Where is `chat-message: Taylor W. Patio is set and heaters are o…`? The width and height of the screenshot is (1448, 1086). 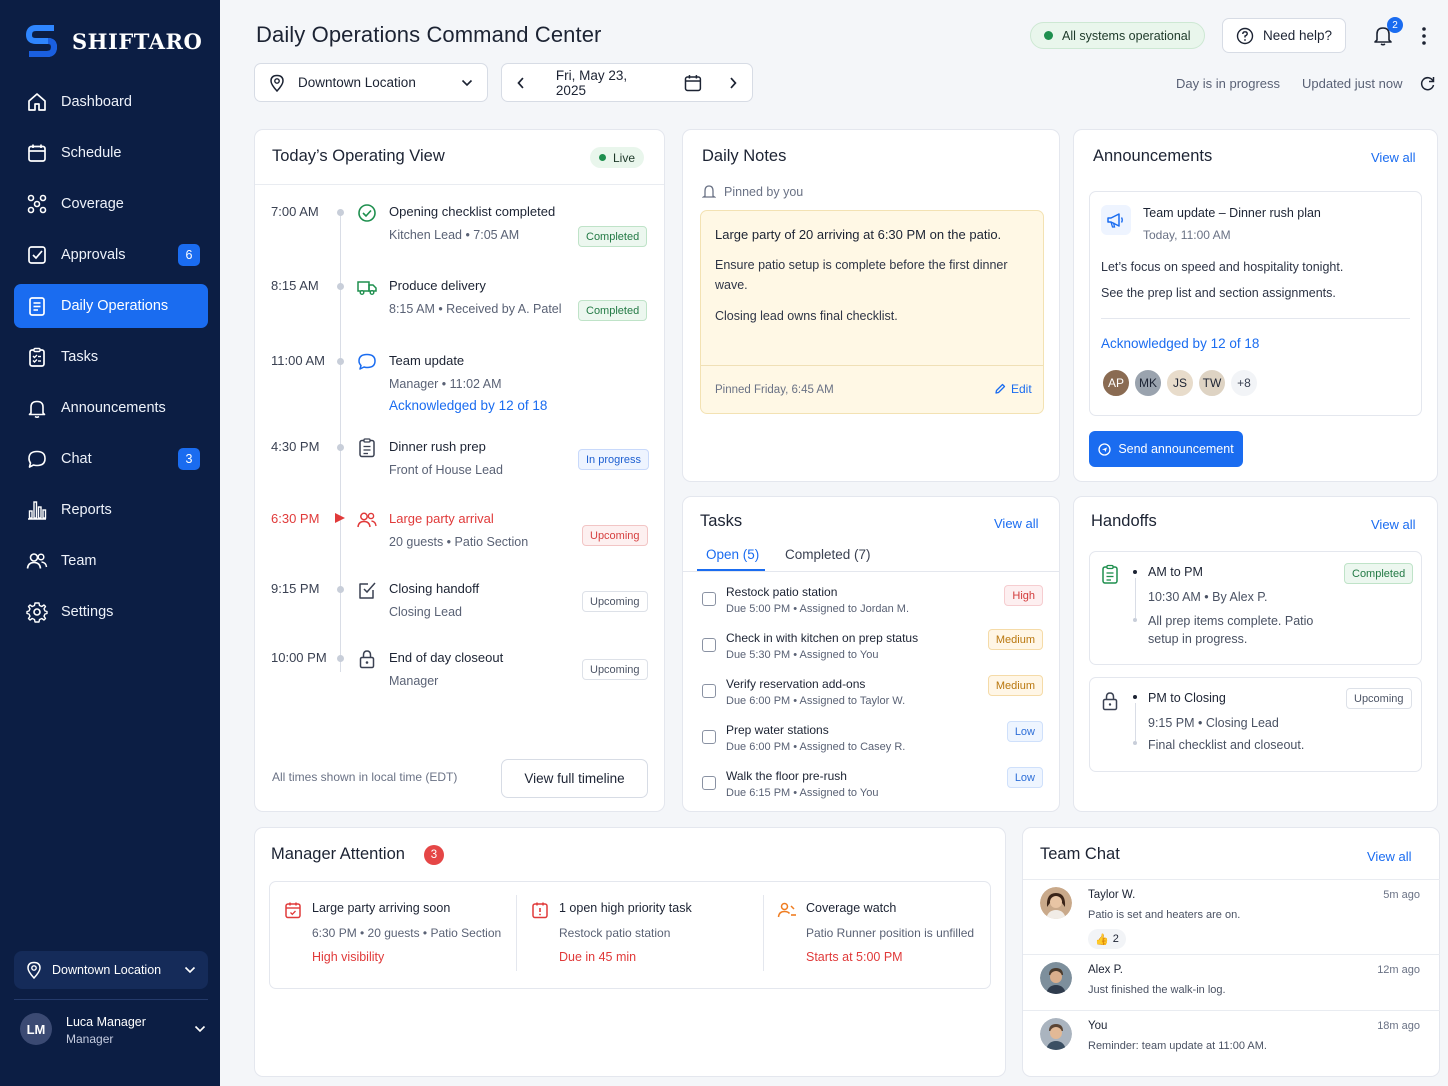 chat-message: Taylor W. Patio is set and heaters are o… is located at coordinates (1231, 918).